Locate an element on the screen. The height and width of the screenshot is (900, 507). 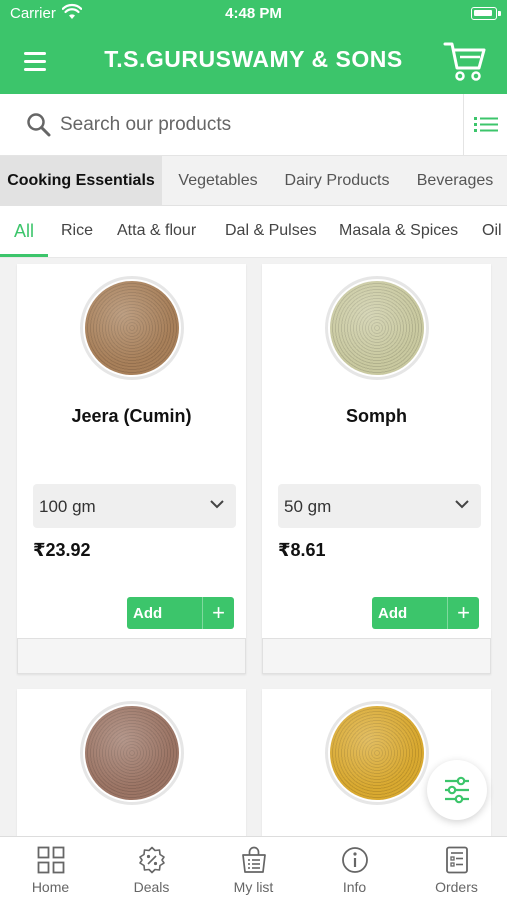
search-input is located at coordinates (250, 125).